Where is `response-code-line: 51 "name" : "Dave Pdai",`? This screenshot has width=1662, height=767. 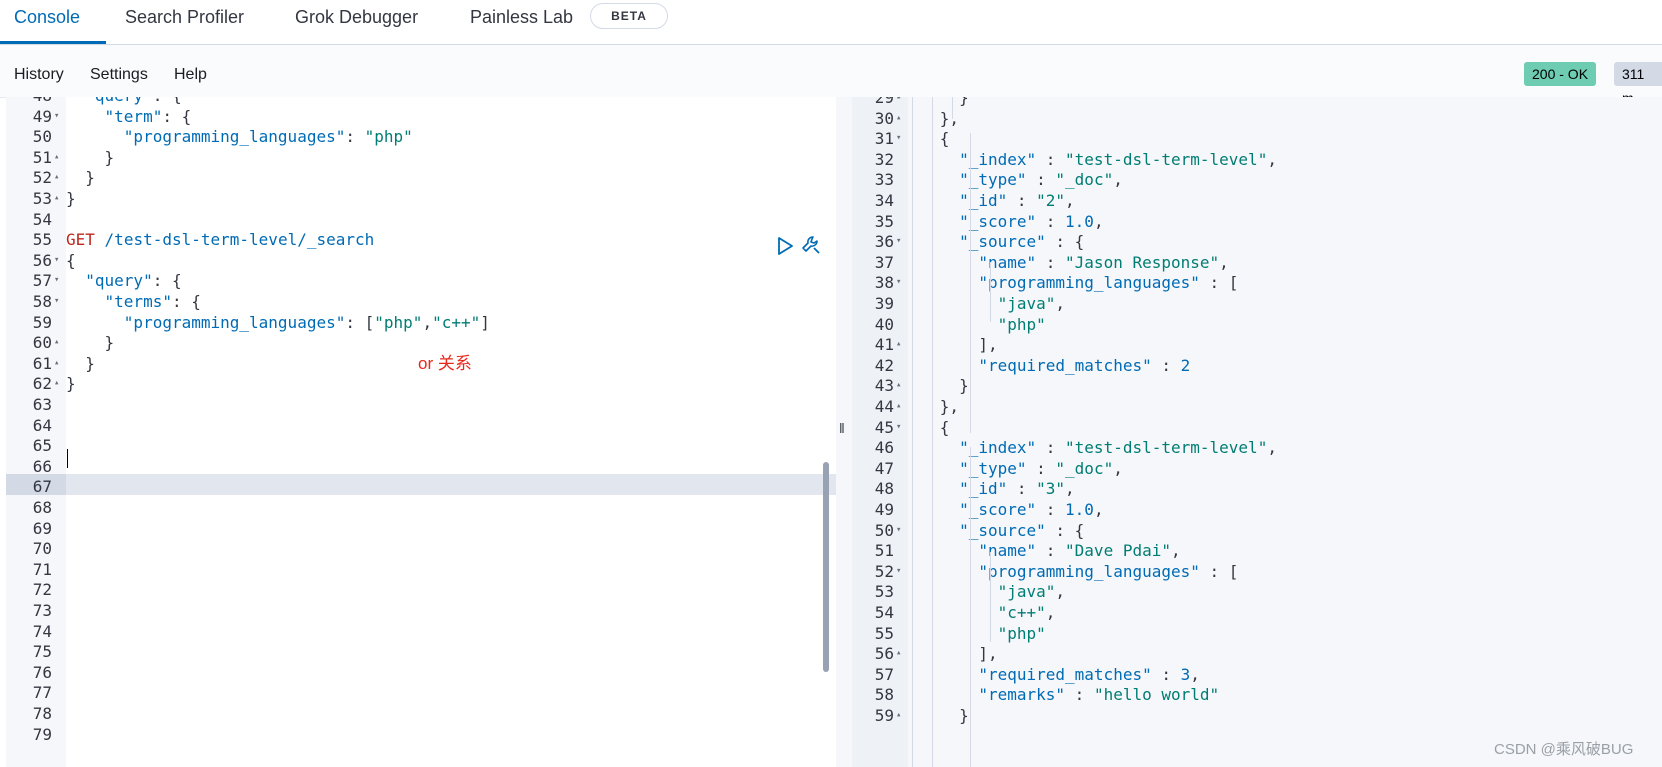 response-code-line: 51 "name" : "Dave Pdai", is located at coordinates (1257, 550).